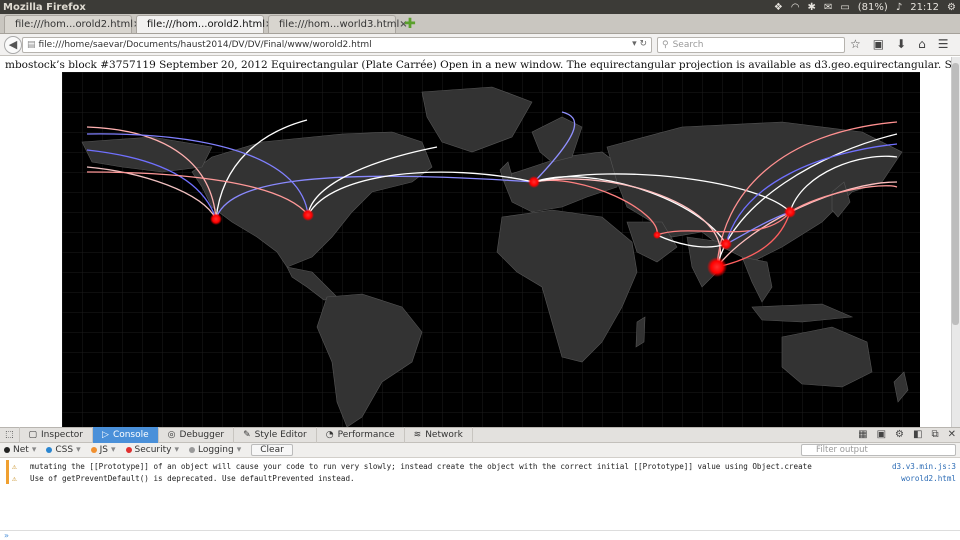 The image size is (960, 540). I want to click on dock-side-icon: ◧, so click(917, 434).